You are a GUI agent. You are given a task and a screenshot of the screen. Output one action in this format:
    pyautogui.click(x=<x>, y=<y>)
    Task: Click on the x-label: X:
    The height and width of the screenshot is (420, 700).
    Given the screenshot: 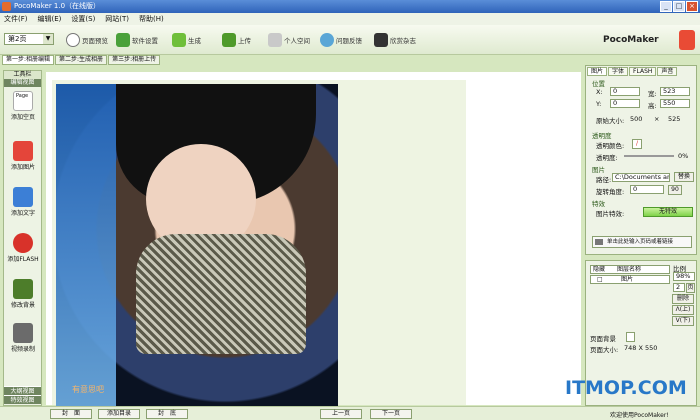 What is the action you would take?
    pyautogui.click(x=599, y=92)
    